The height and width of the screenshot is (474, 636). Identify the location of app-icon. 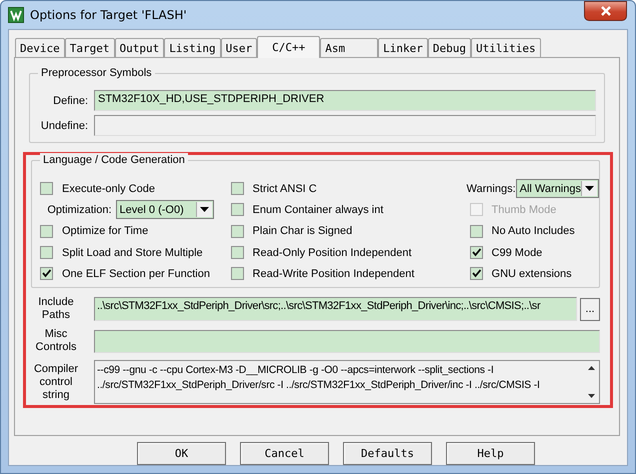
(16, 15).